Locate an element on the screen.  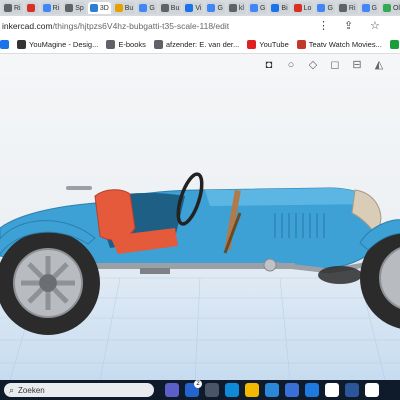
tab-label: kl is located at coordinates (241, 8).